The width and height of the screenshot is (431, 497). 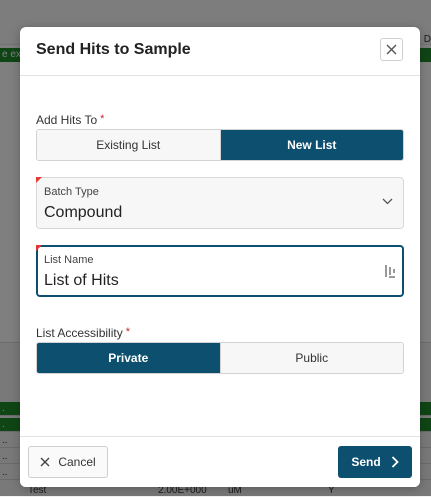 What do you see at coordinates (79, 333) in the screenshot?
I see `list-accessibility-label-text: List Accessibility` at bounding box center [79, 333].